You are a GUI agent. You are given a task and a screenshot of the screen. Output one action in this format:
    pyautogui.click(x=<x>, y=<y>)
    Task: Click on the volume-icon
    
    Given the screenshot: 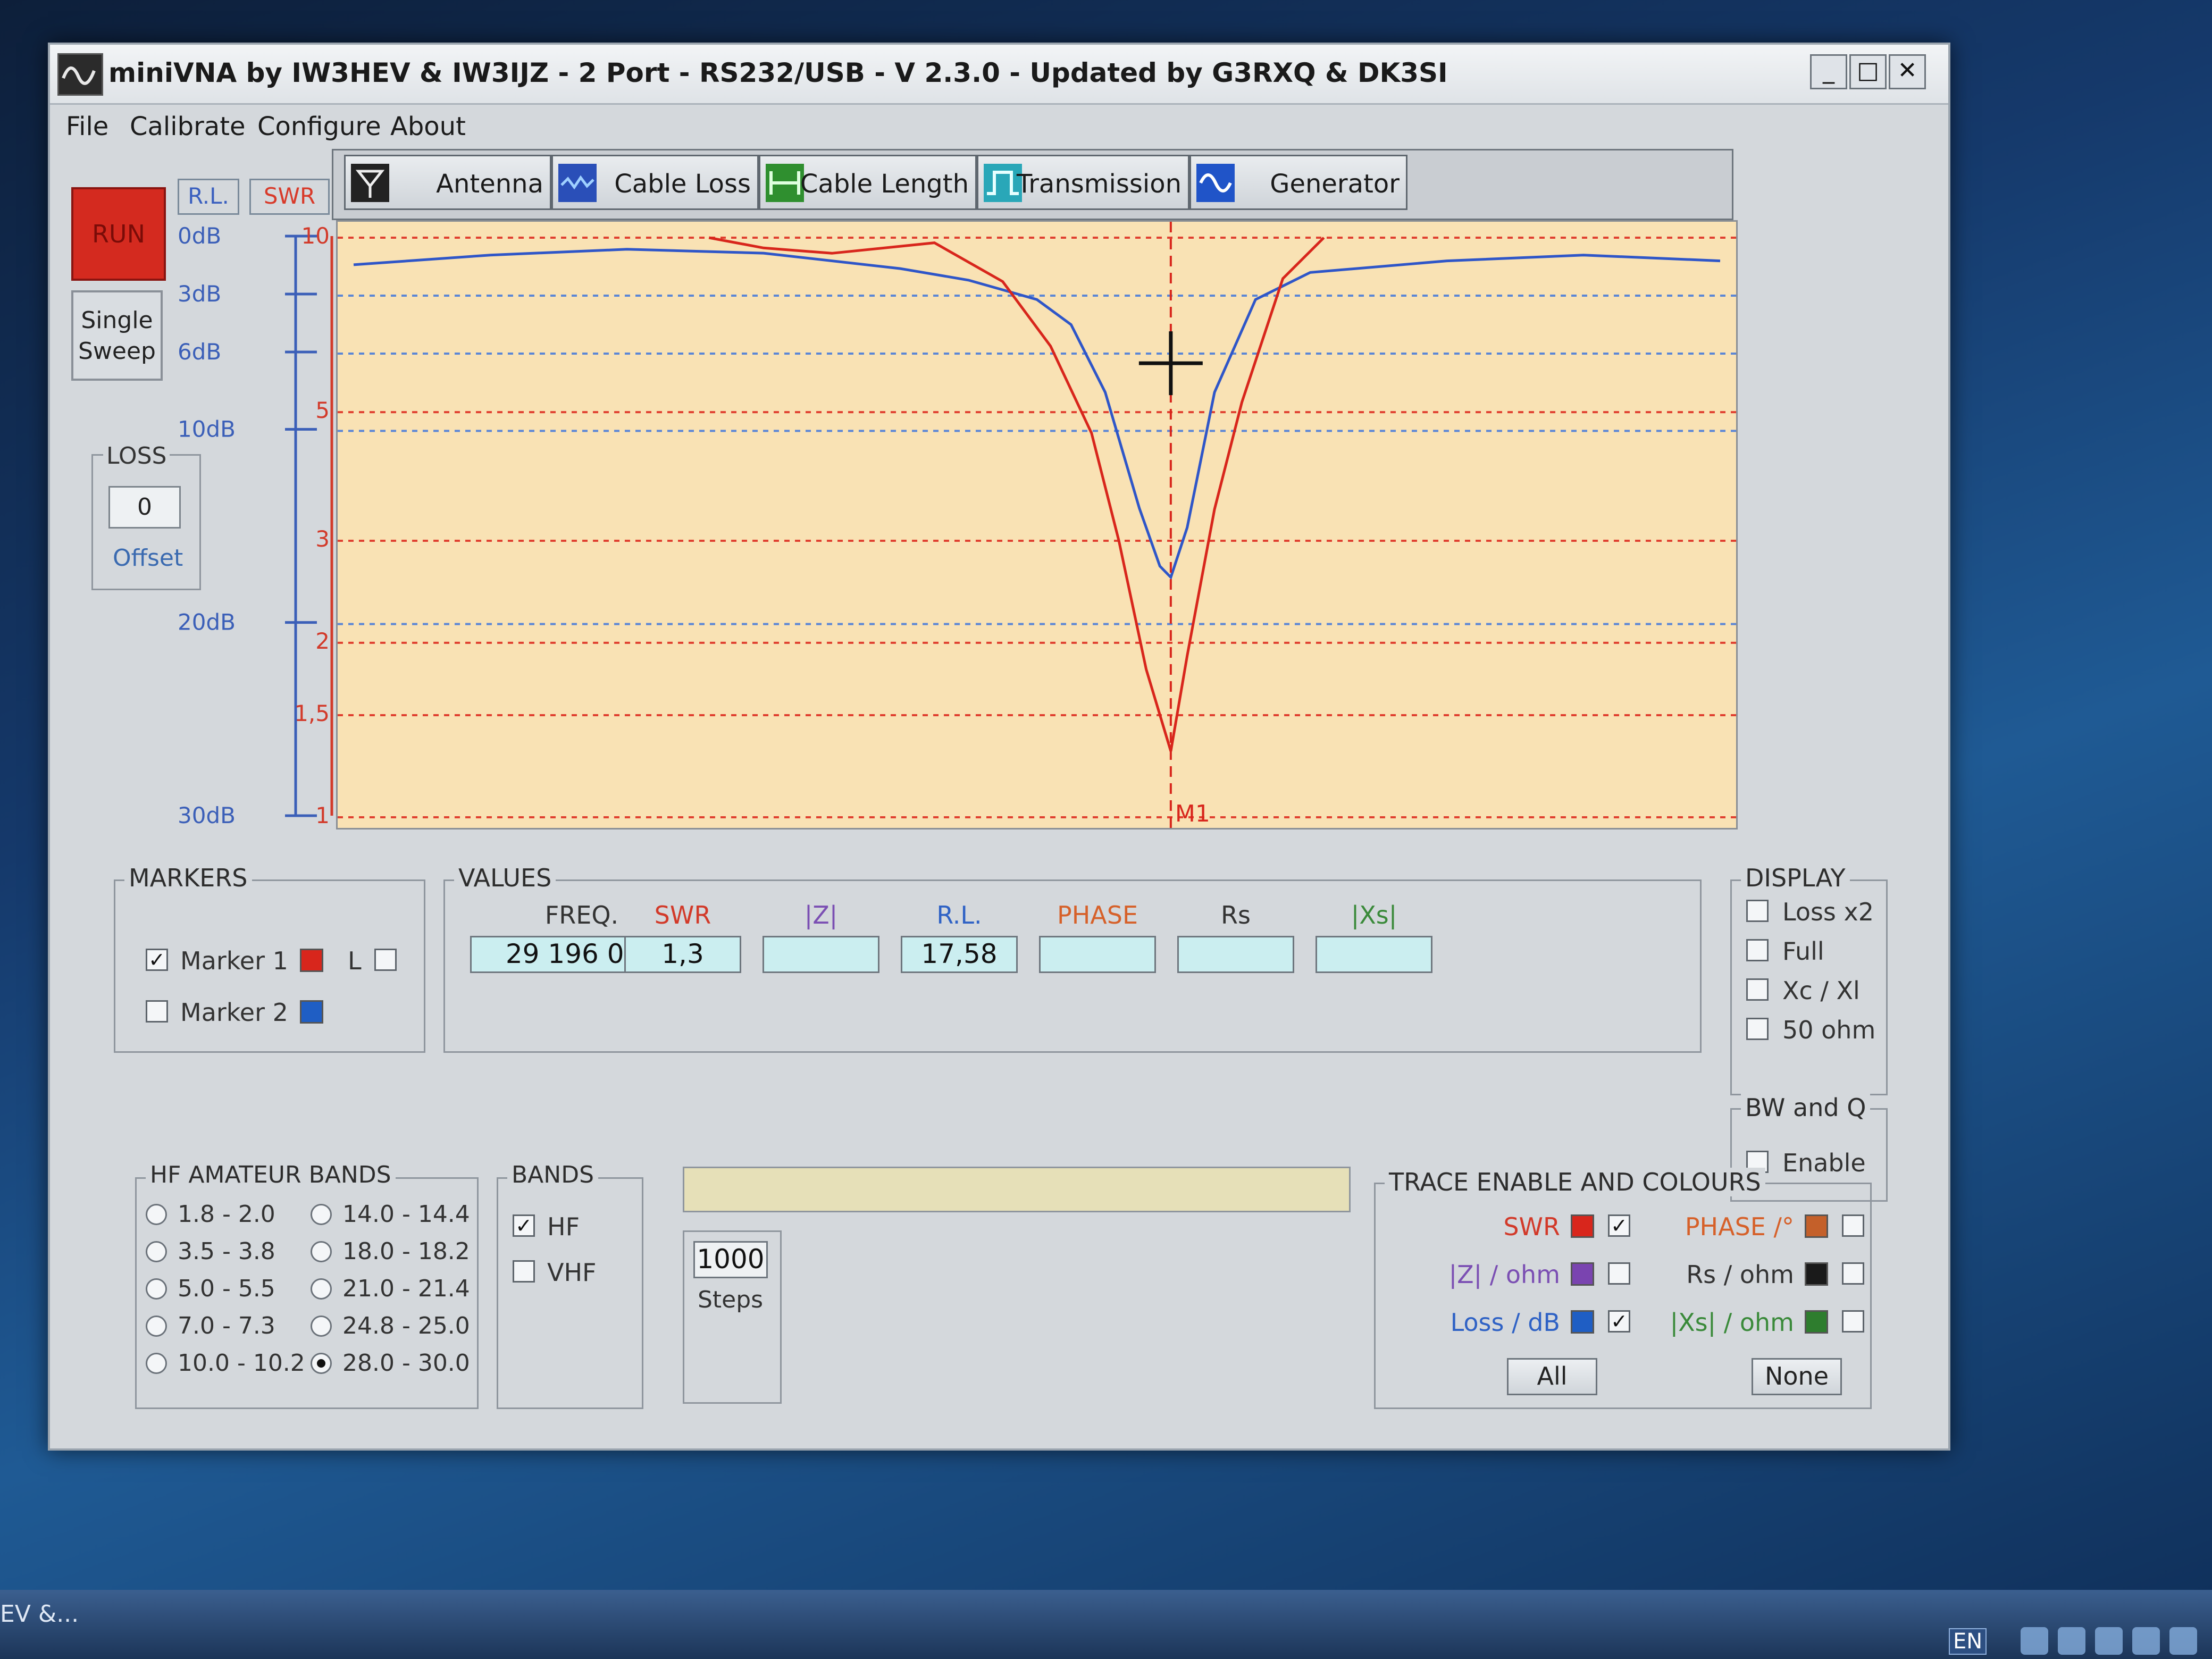 What is the action you would take?
    pyautogui.click(x=2183, y=1641)
    